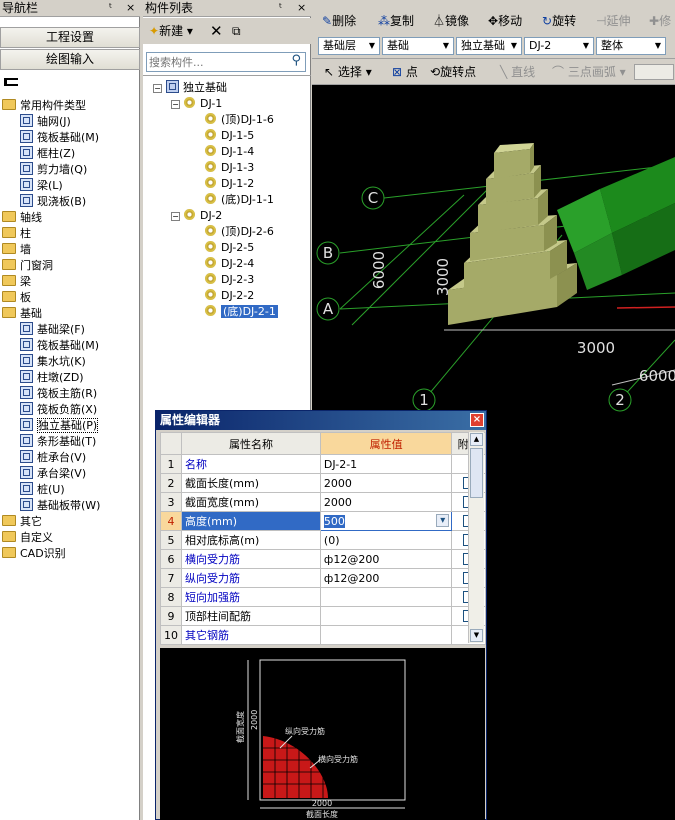 This screenshot has width=675, height=820. I want to click on nav-item: 现浇板(B), so click(53, 202).